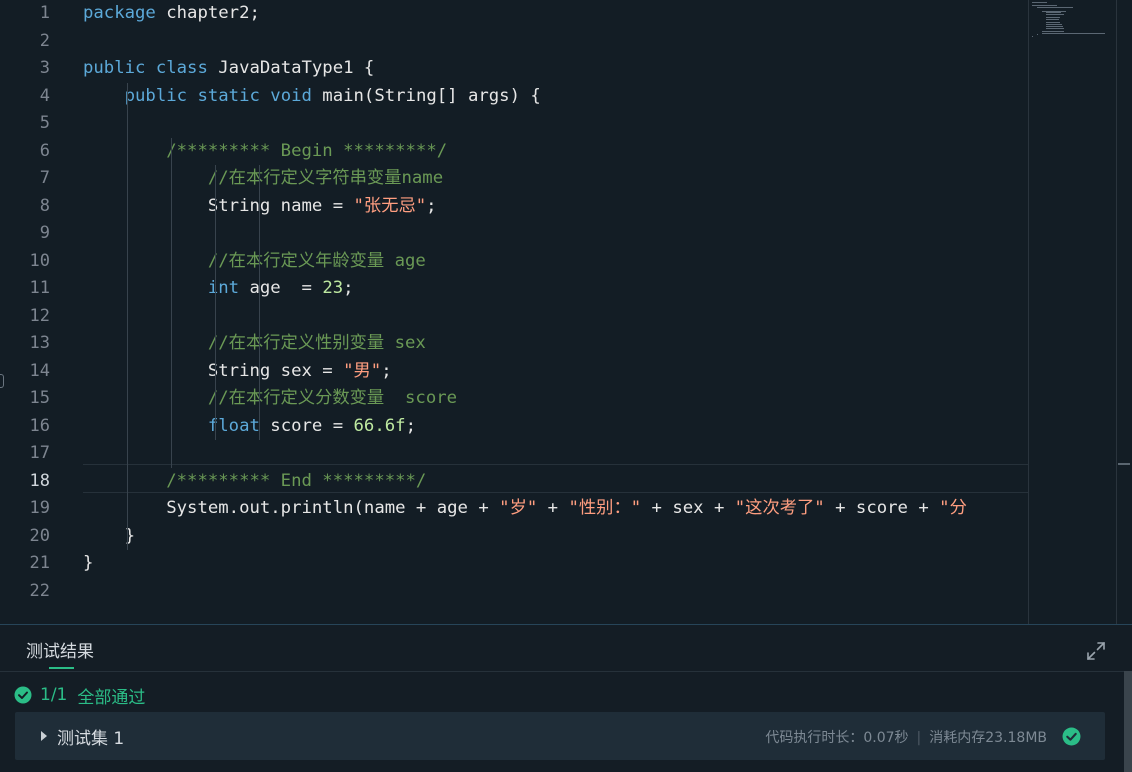 The width and height of the screenshot is (1132, 772). Describe the element at coordinates (39, 370) in the screenshot. I see `line-number: 14` at that location.